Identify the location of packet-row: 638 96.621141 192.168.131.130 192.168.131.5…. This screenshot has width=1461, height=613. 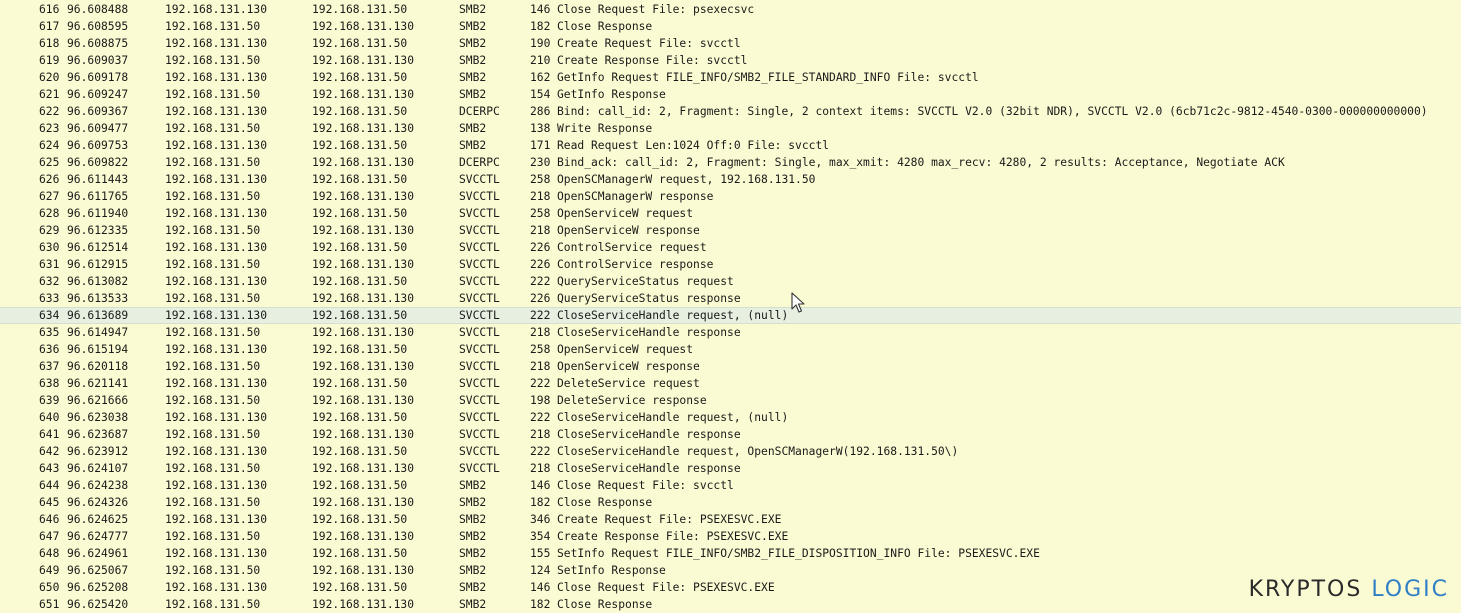
(730, 383).